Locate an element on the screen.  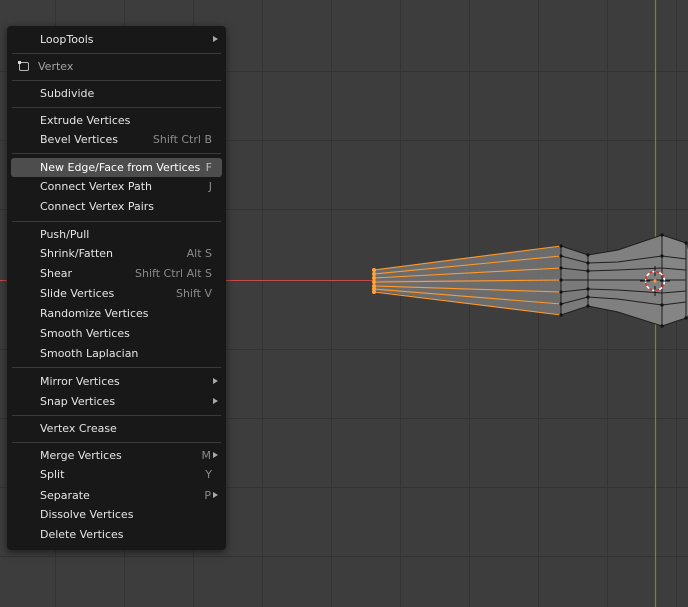
menu-item-label: Separate is located at coordinates (65, 495).